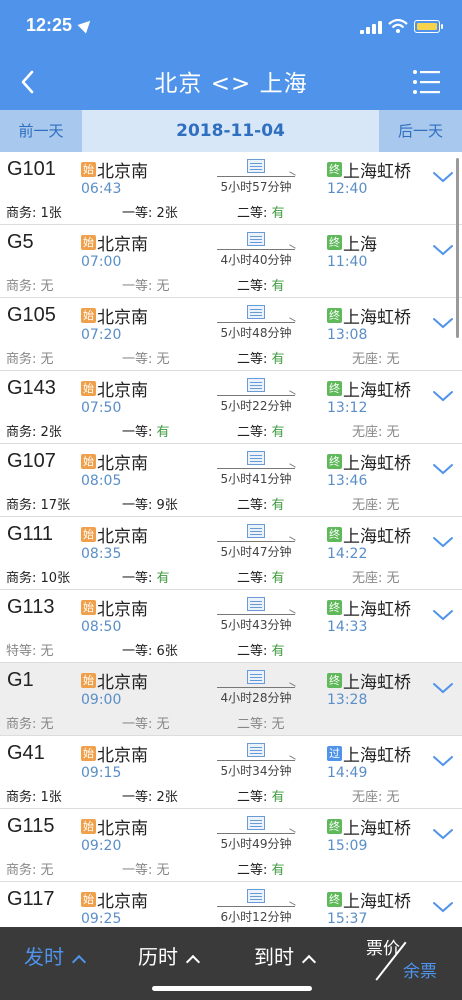 This screenshot has height=1000, width=462. I want to click on seat-availability: 一等: 无, so click(146, 868).